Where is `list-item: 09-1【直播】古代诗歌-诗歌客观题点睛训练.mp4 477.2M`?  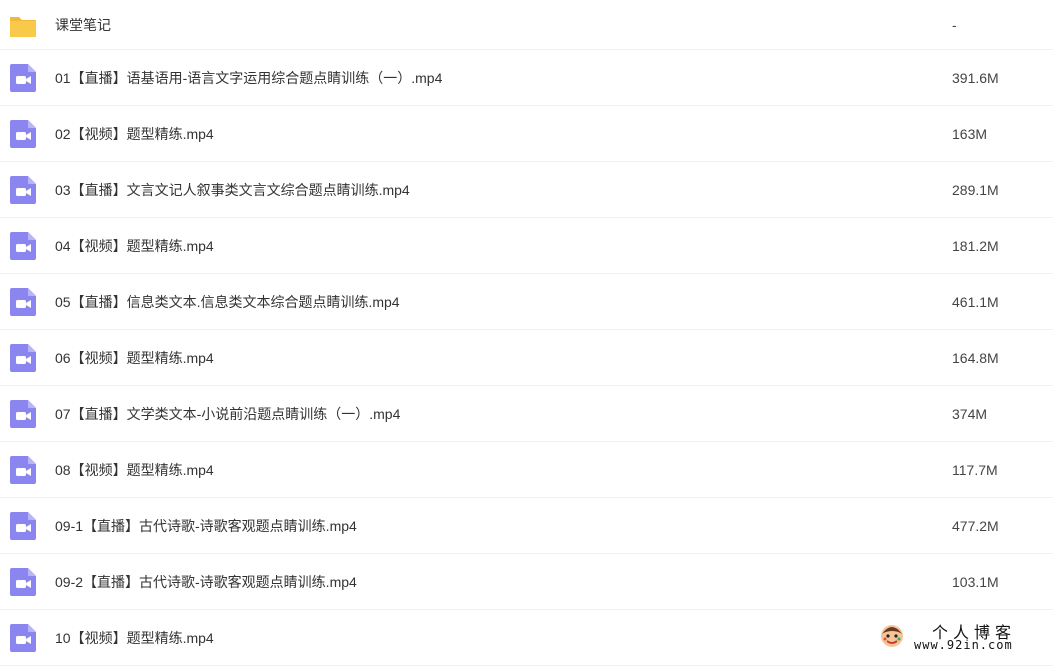
list-item: 09-1【直播】古代诗歌-诗歌客观题点睛训练.mp4 477.2M is located at coordinates (526, 526).